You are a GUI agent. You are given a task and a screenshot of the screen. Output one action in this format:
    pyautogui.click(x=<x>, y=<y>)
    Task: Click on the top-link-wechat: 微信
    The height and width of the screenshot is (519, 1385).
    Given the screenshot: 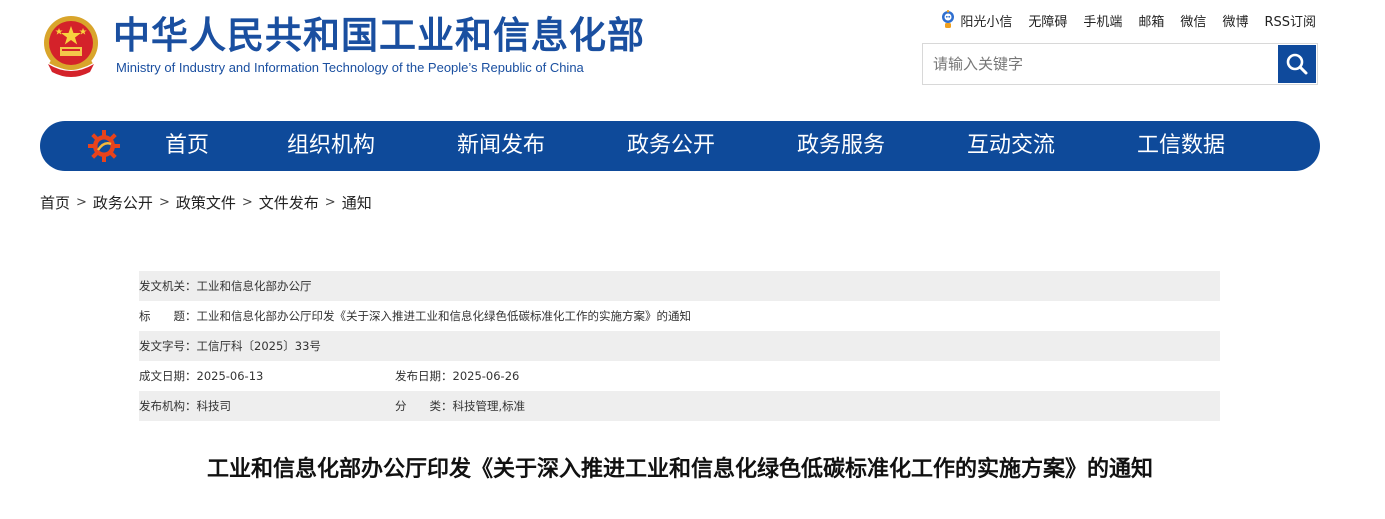 What is the action you would take?
    pyautogui.click(x=1193, y=20)
    